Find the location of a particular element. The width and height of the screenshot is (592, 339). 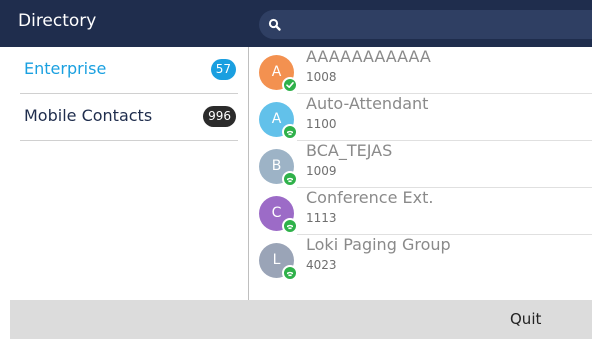

contact-number: 1008 is located at coordinates (321, 77).